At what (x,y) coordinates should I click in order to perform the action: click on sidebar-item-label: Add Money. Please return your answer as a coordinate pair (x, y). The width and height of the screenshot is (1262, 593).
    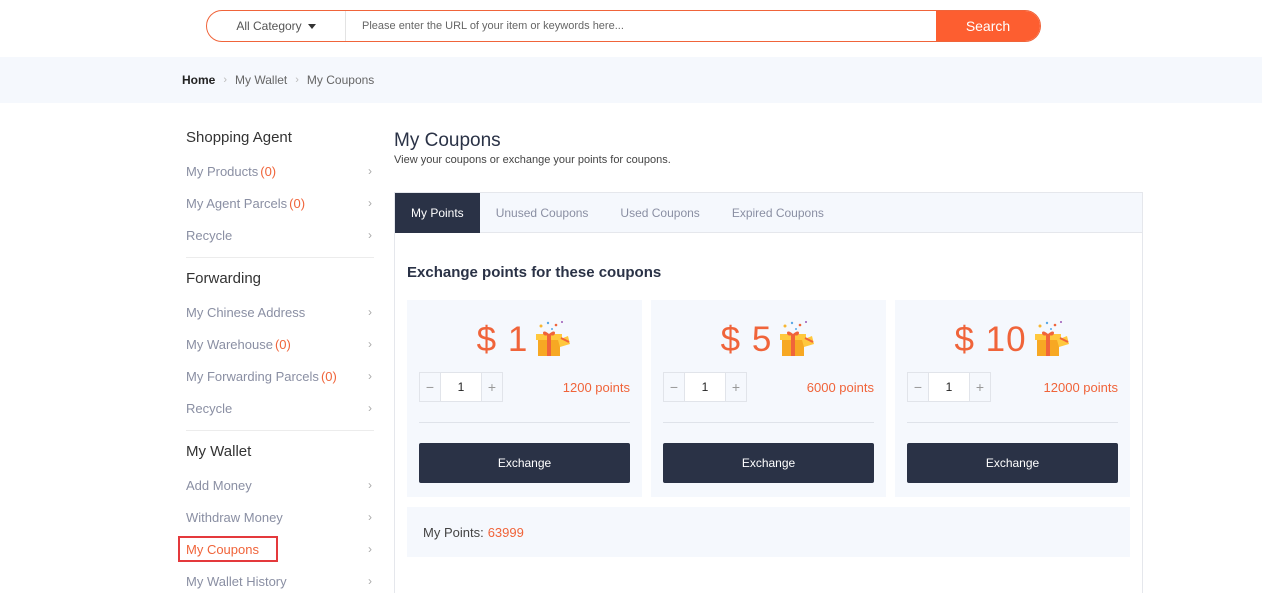
    Looking at the image, I should click on (219, 485).